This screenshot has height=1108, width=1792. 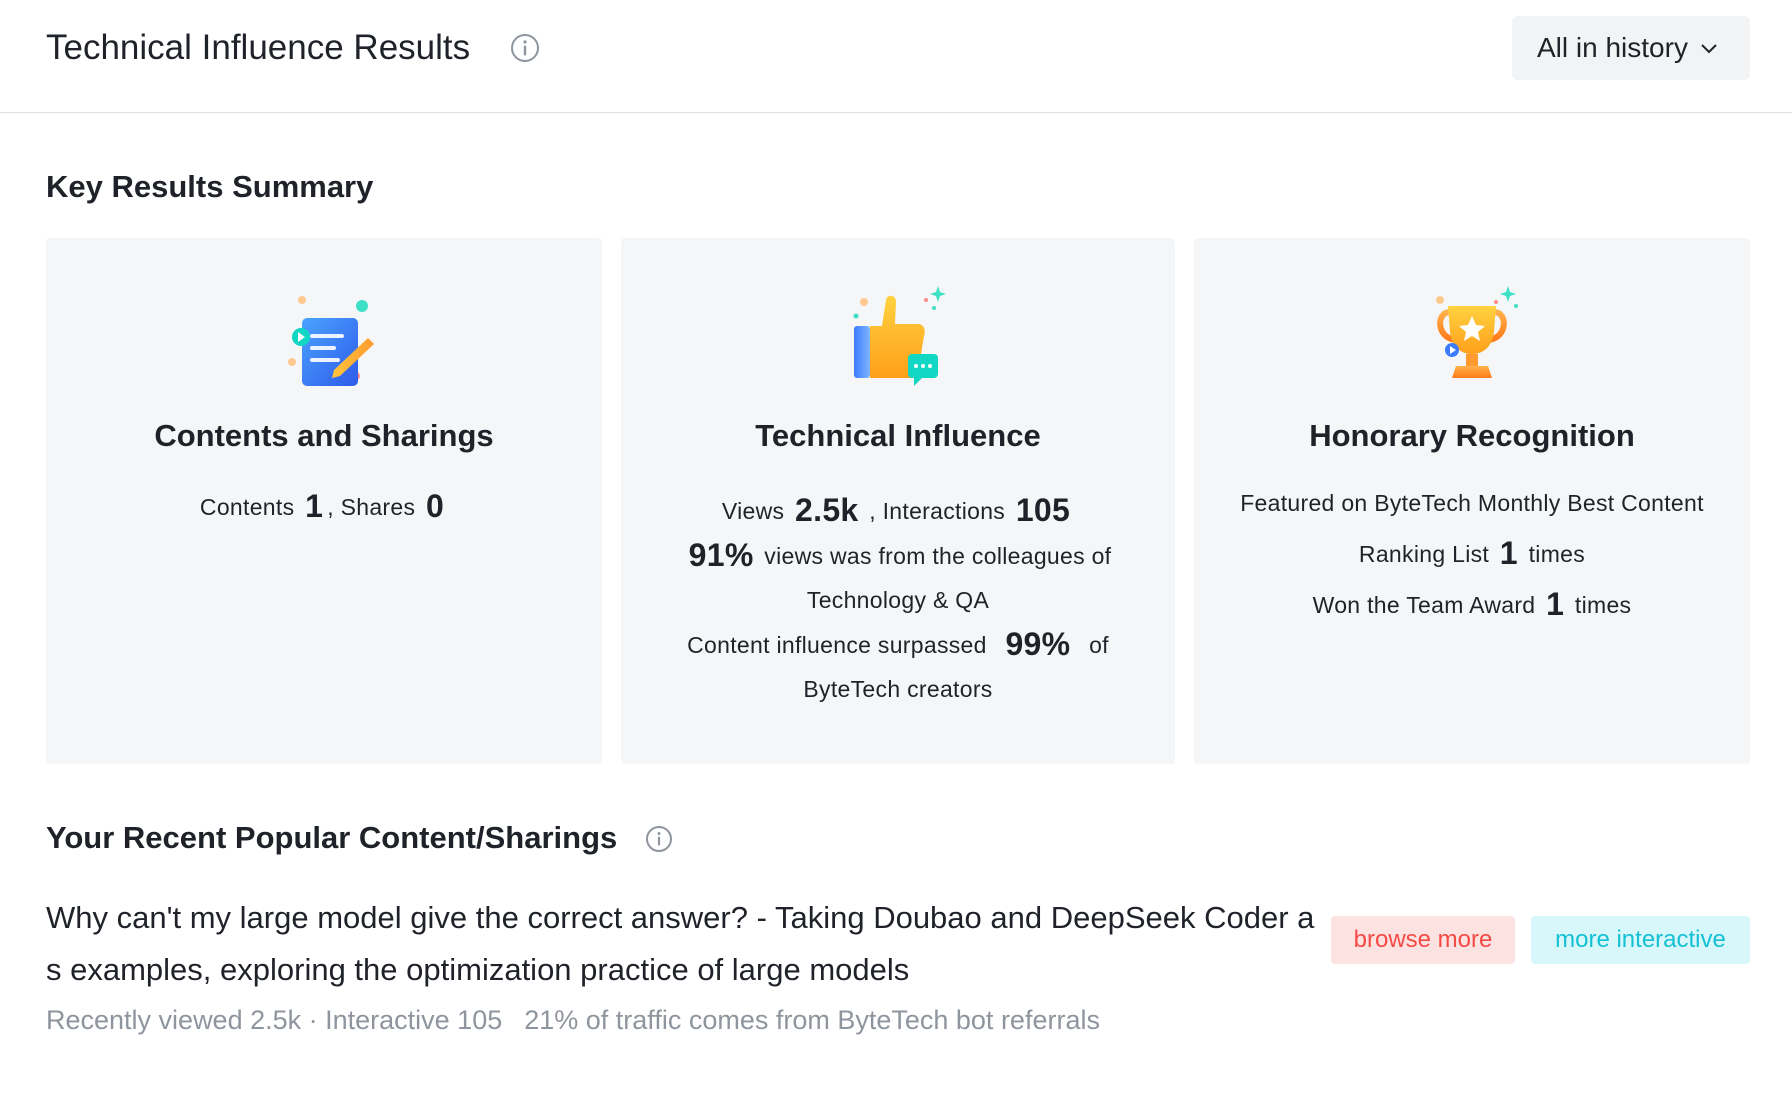 I want to click on views-interactions-line: Views 2.5k , Interactions 105, so click(x=898, y=510).